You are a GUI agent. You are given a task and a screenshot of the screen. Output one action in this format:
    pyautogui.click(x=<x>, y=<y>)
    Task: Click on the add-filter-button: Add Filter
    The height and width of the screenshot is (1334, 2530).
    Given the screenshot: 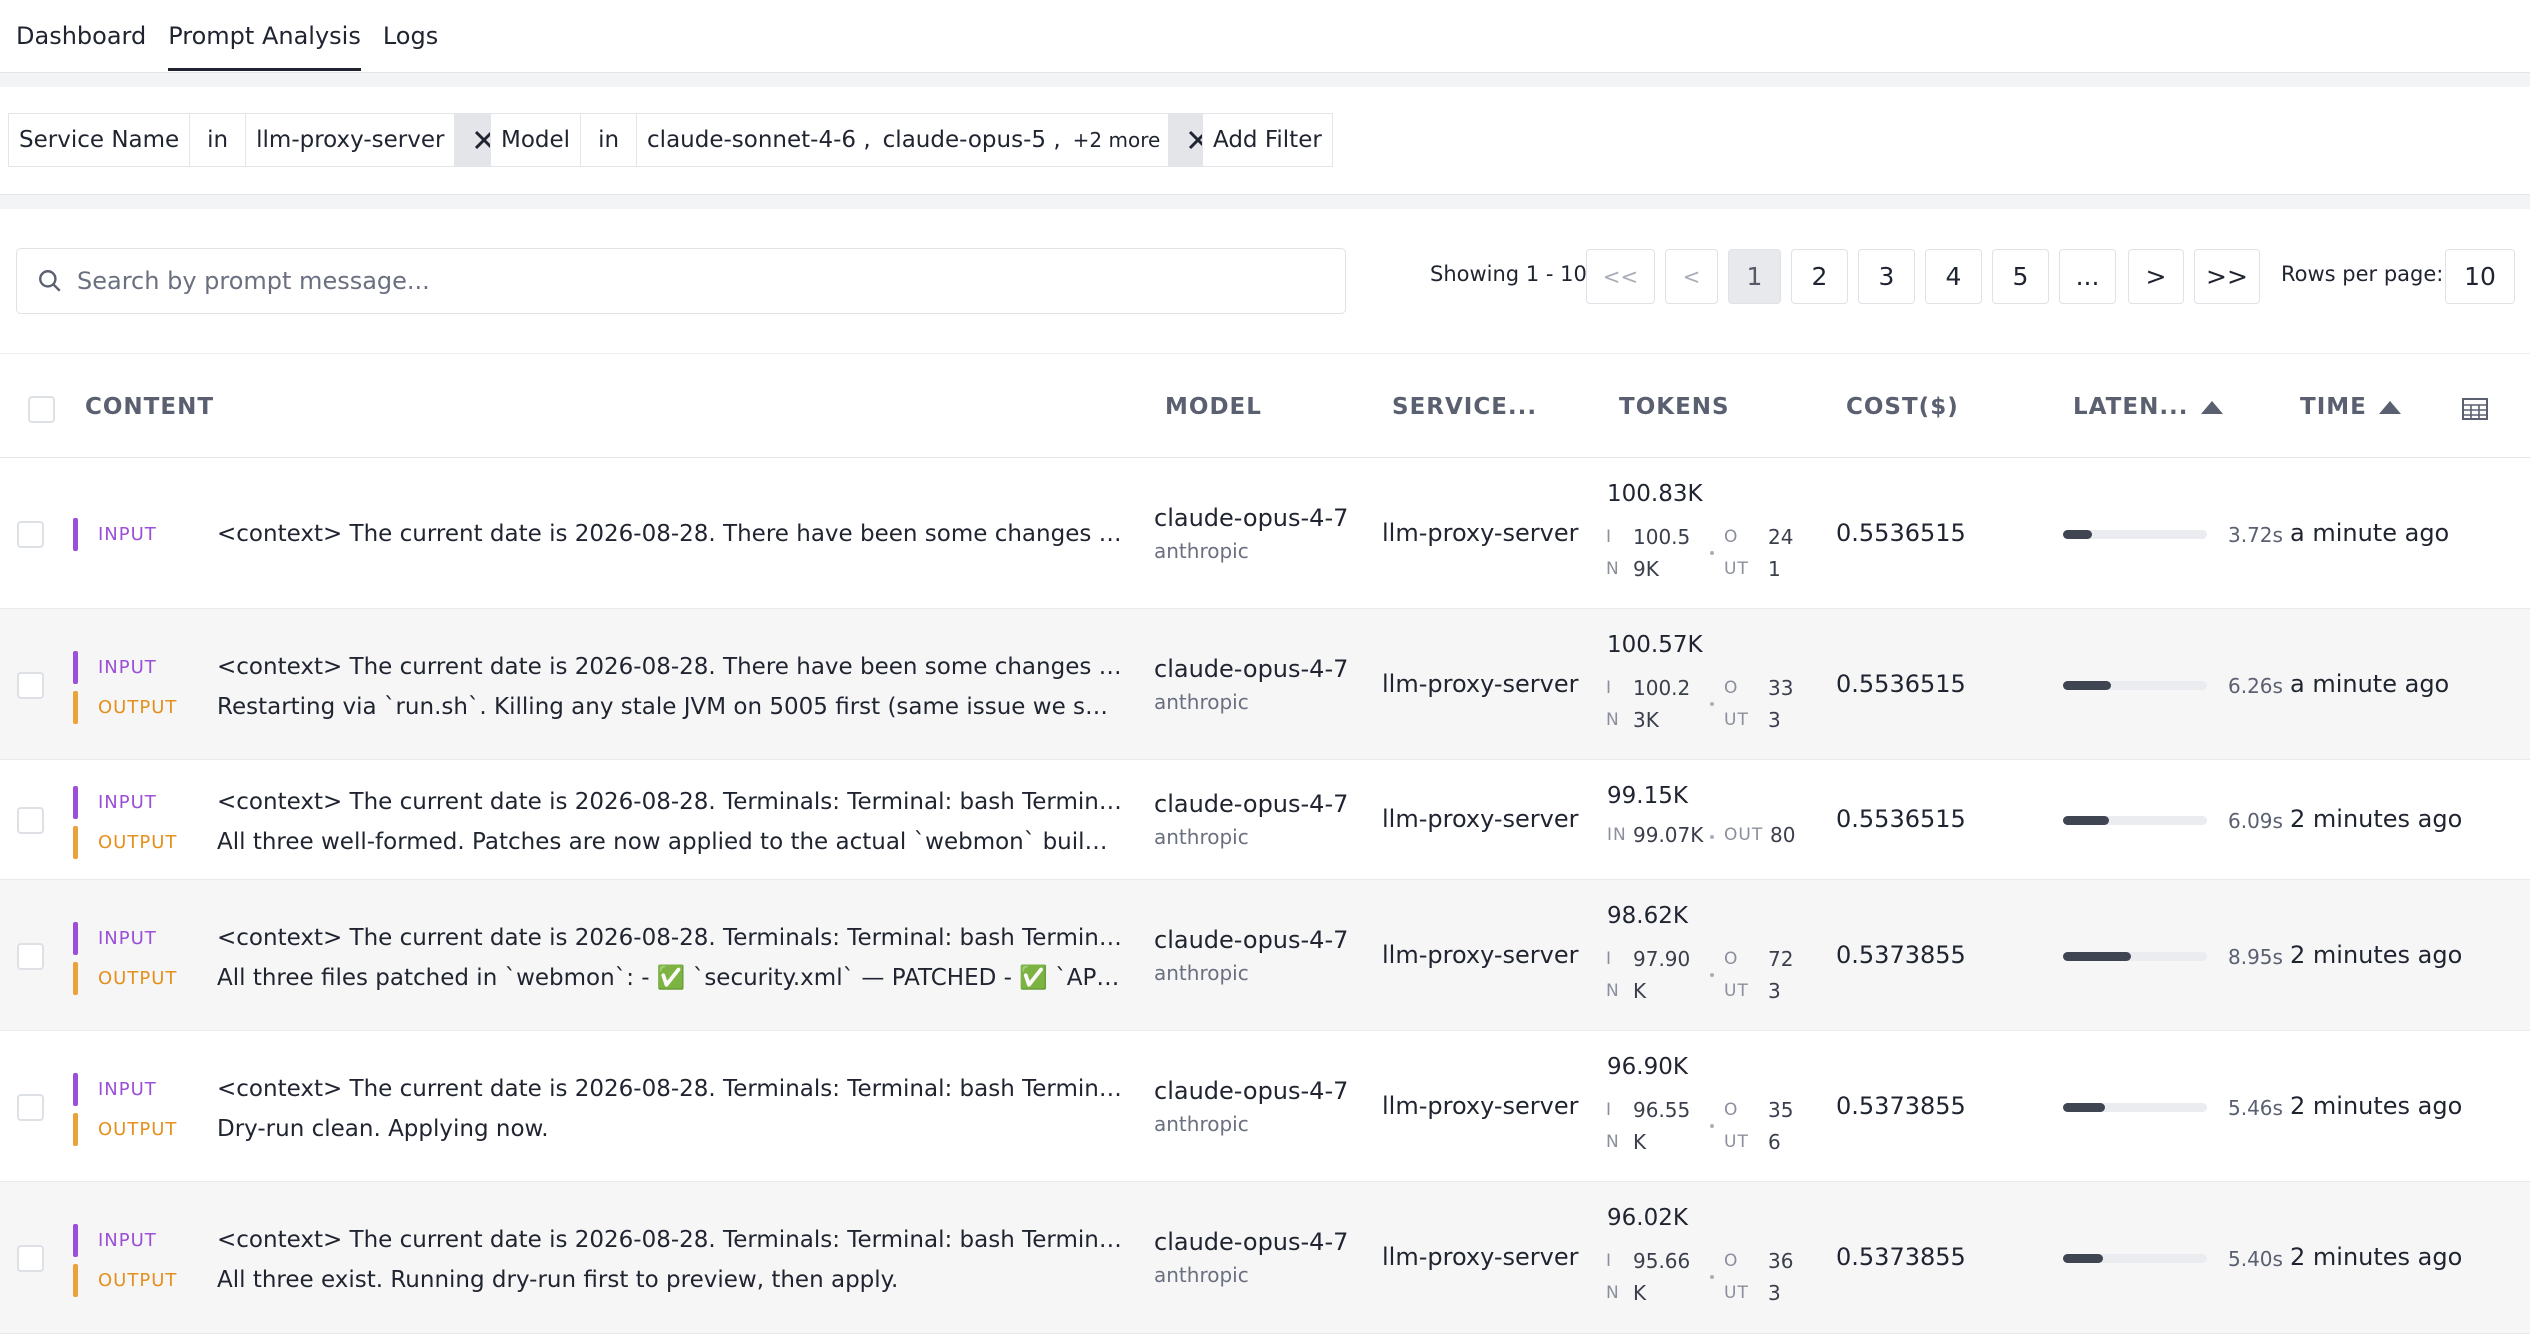 What is the action you would take?
    pyautogui.click(x=1267, y=140)
    